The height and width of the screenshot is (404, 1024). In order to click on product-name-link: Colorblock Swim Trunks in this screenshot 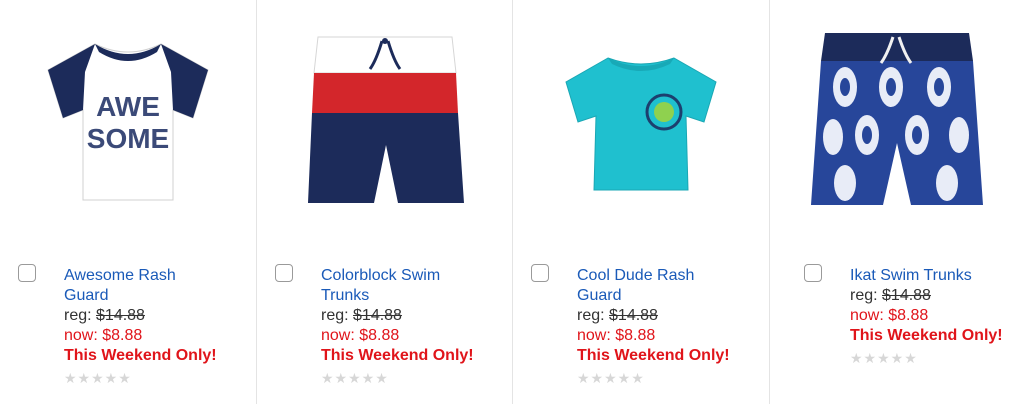, I will do `click(401, 286)`.